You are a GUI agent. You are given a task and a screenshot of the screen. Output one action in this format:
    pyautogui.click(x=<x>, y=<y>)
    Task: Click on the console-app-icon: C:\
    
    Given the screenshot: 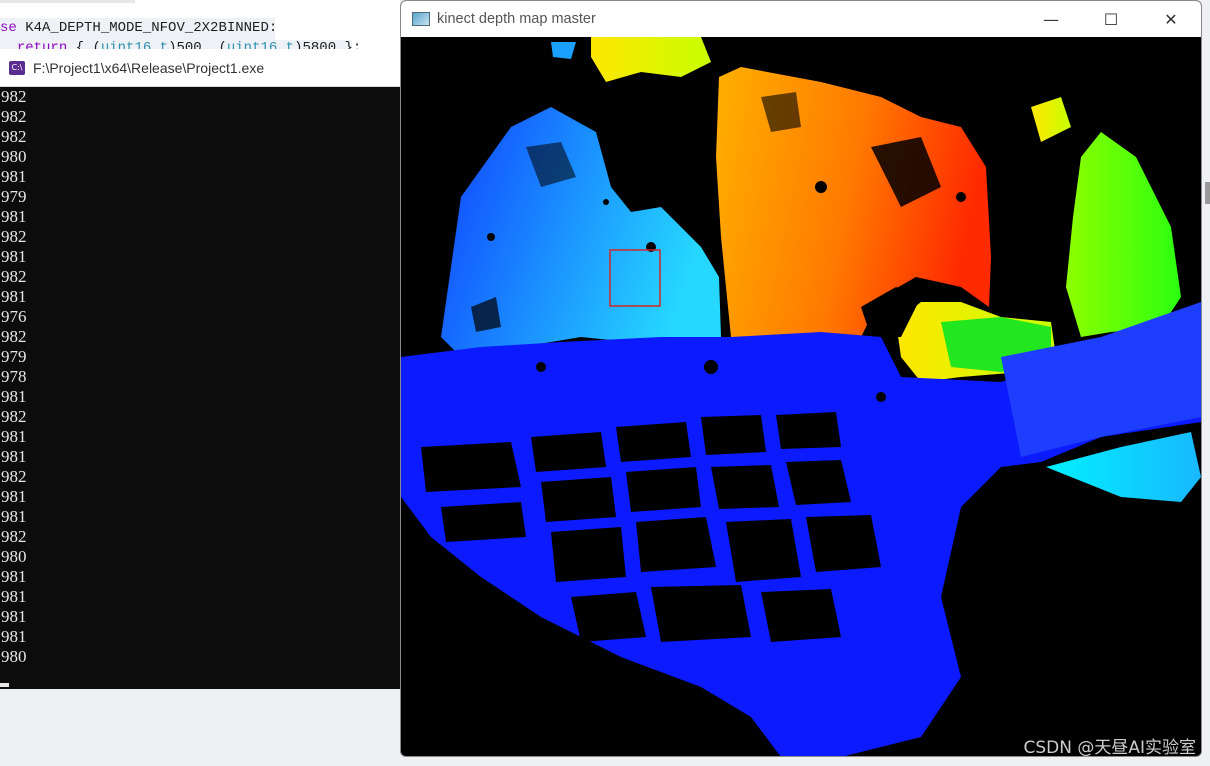 What is the action you would take?
    pyautogui.click(x=17, y=67)
    